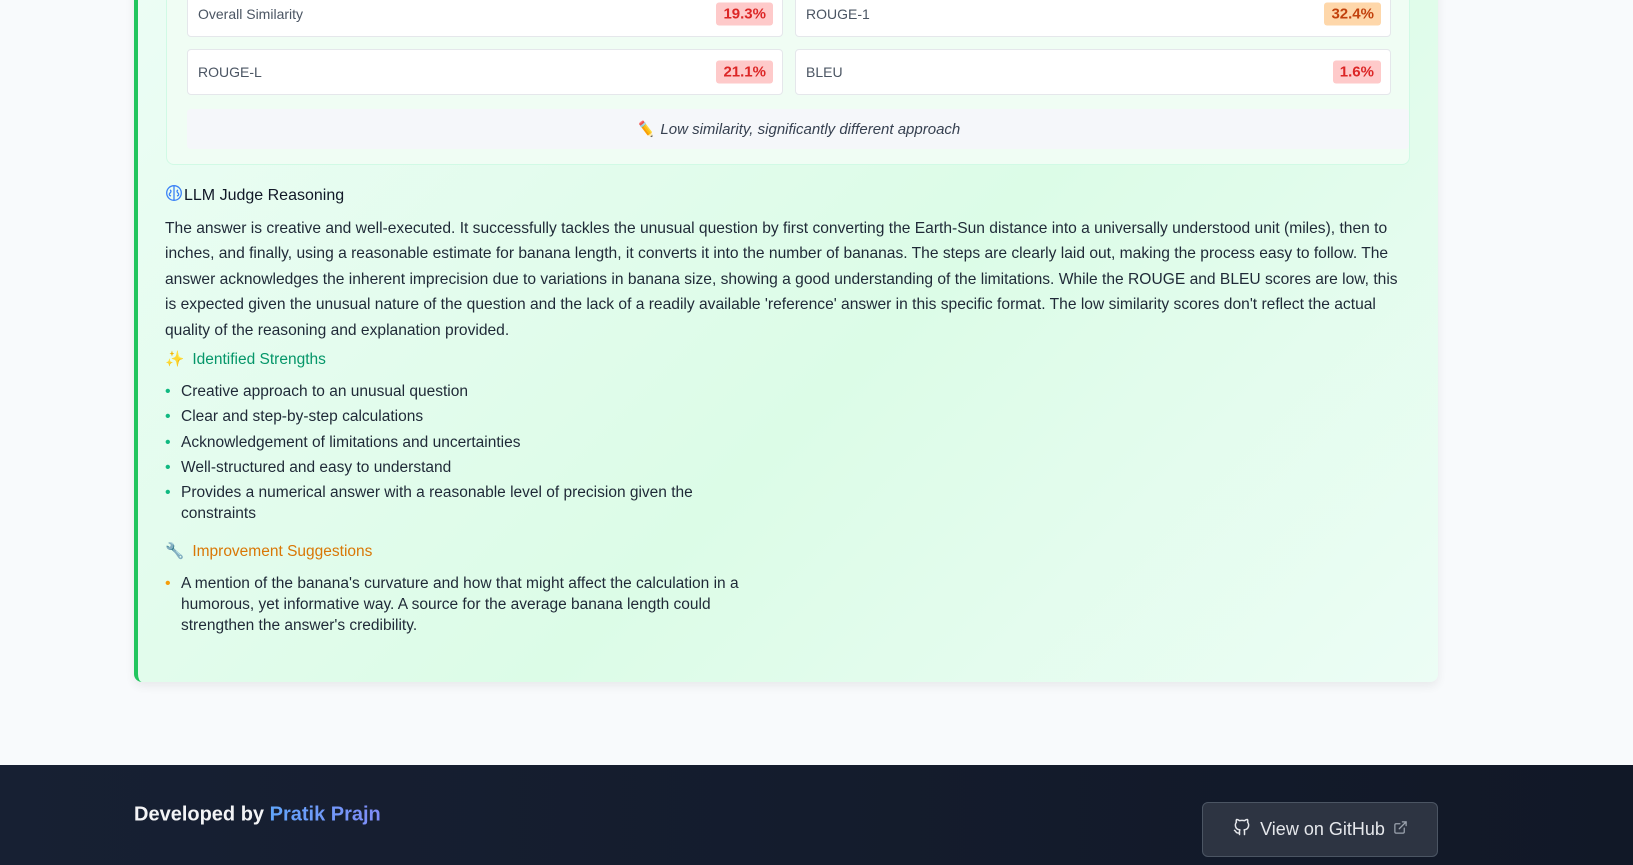 The image size is (1633, 865). I want to click on strengths-heading: ✨ Identified Strengths, so click(245, 359).